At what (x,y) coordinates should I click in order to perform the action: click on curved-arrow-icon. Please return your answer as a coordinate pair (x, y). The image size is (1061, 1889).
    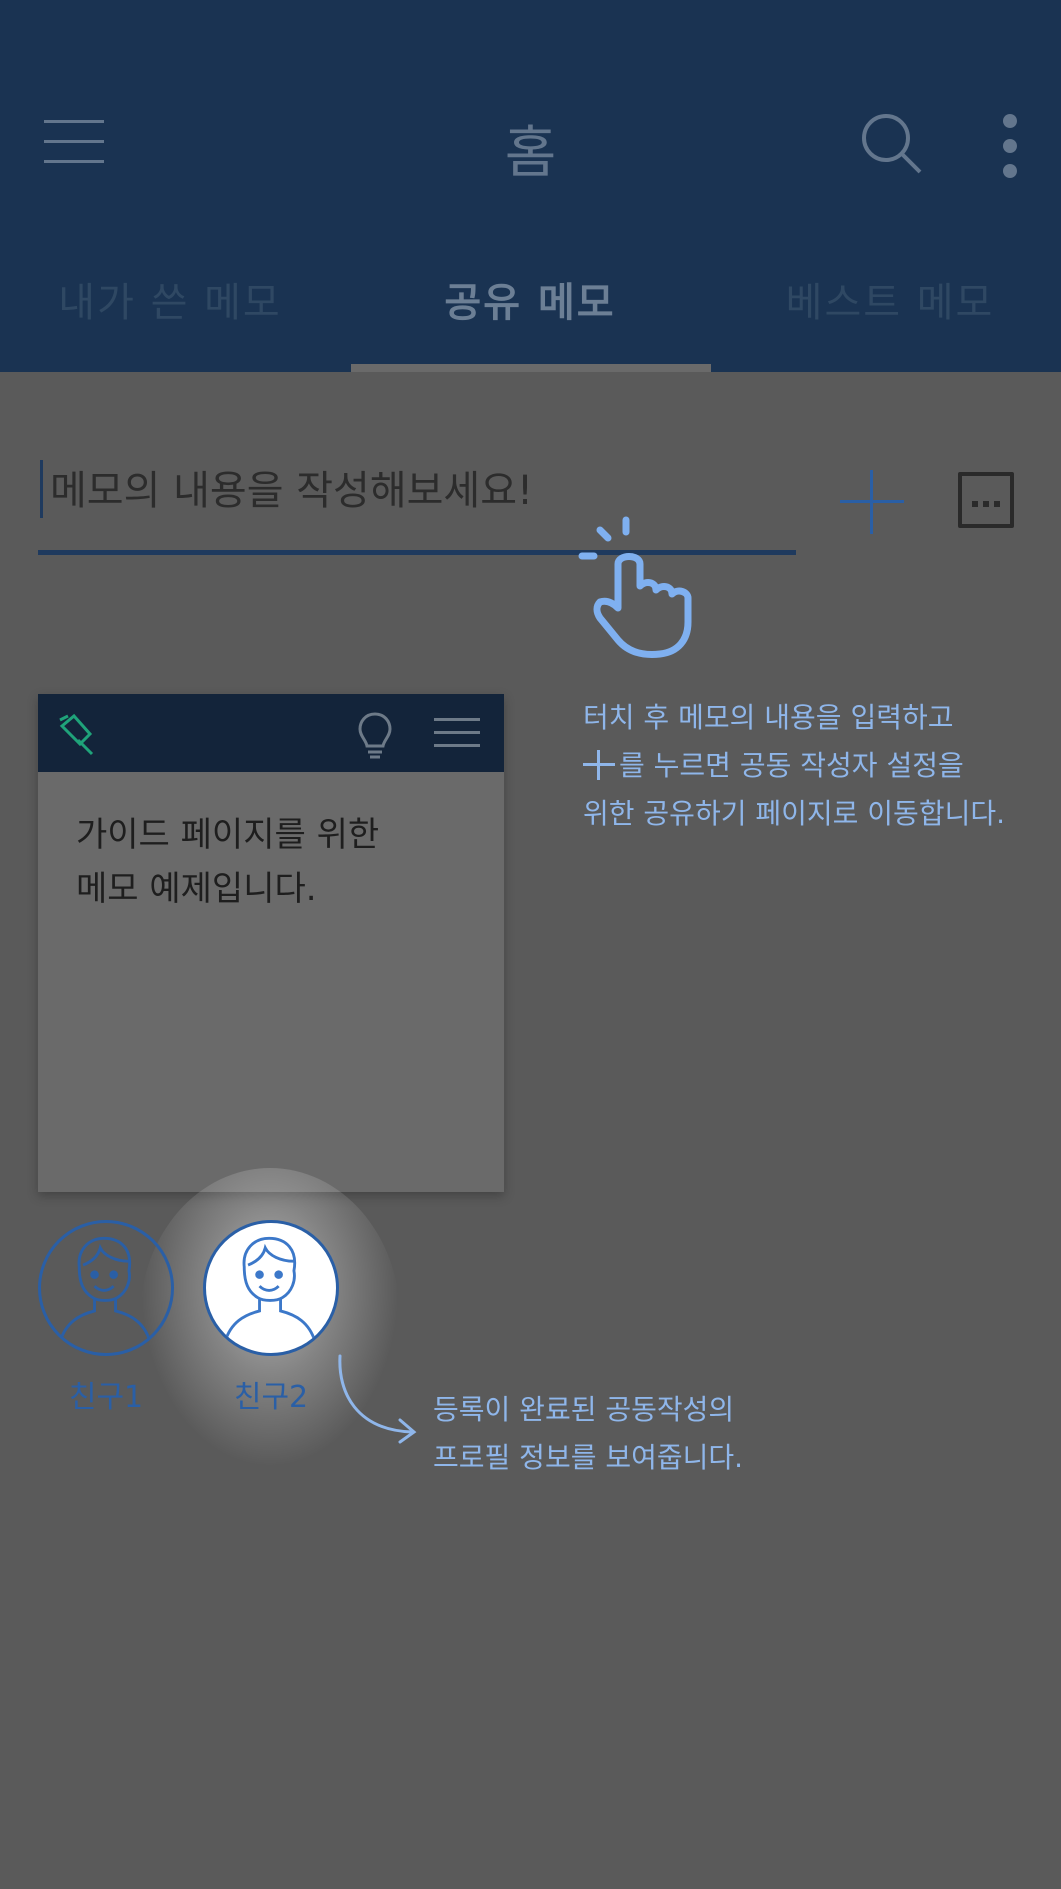
    Looking at the image, I should click on (377, 1399).